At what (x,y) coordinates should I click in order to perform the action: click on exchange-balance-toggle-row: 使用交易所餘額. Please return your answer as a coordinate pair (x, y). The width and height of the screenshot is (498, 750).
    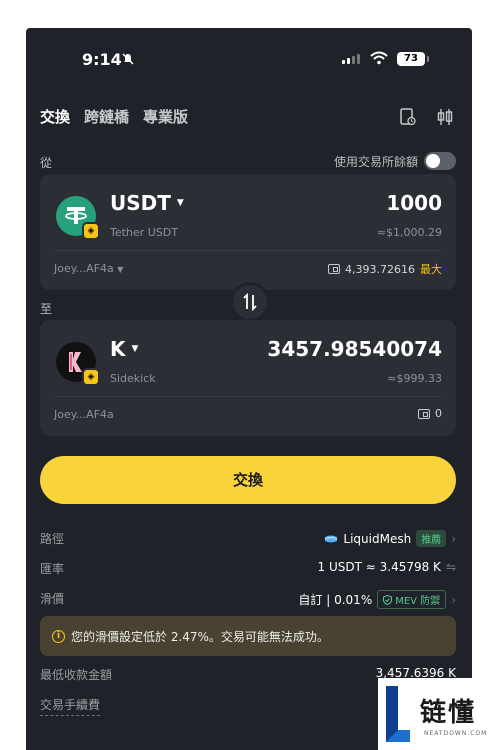
    Looking at the image, I should click on (395, 161).